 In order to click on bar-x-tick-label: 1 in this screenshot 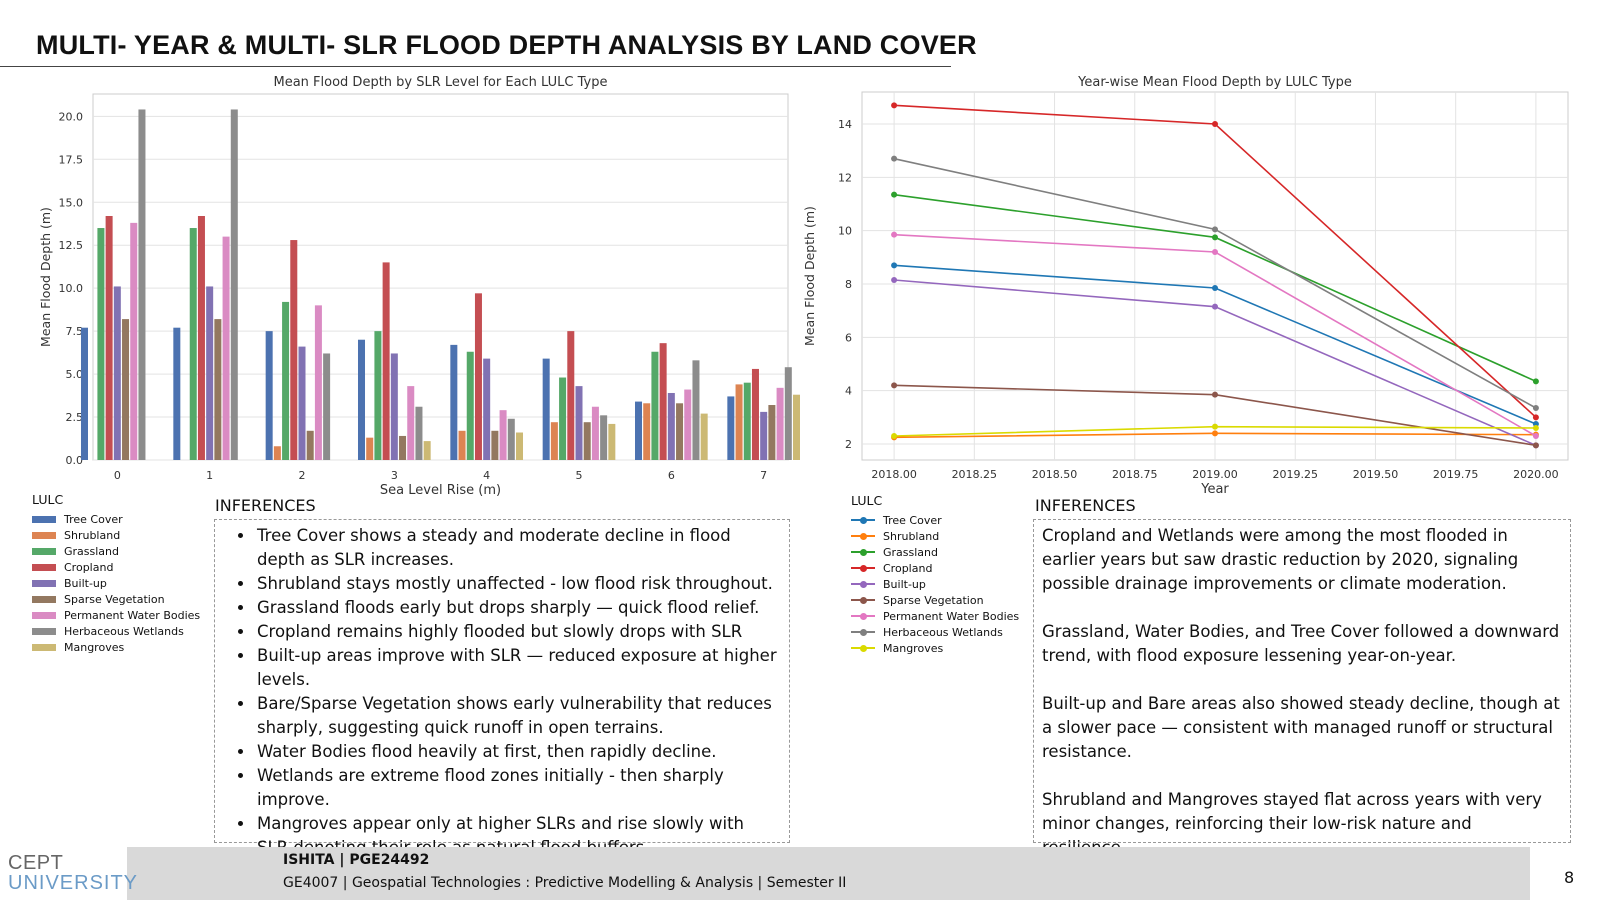, I will do `click(209, 475)`.